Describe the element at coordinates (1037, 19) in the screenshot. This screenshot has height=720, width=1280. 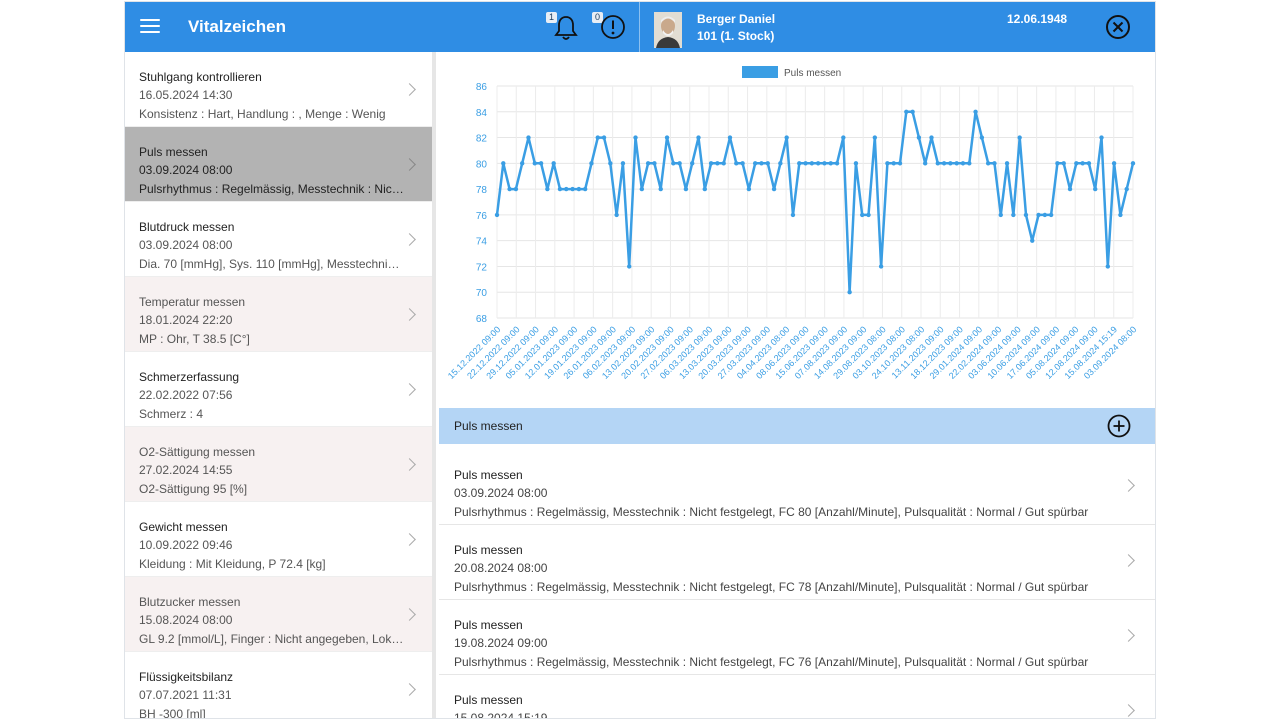
I see `patient-birthdate: 12.06.1948` at that location.